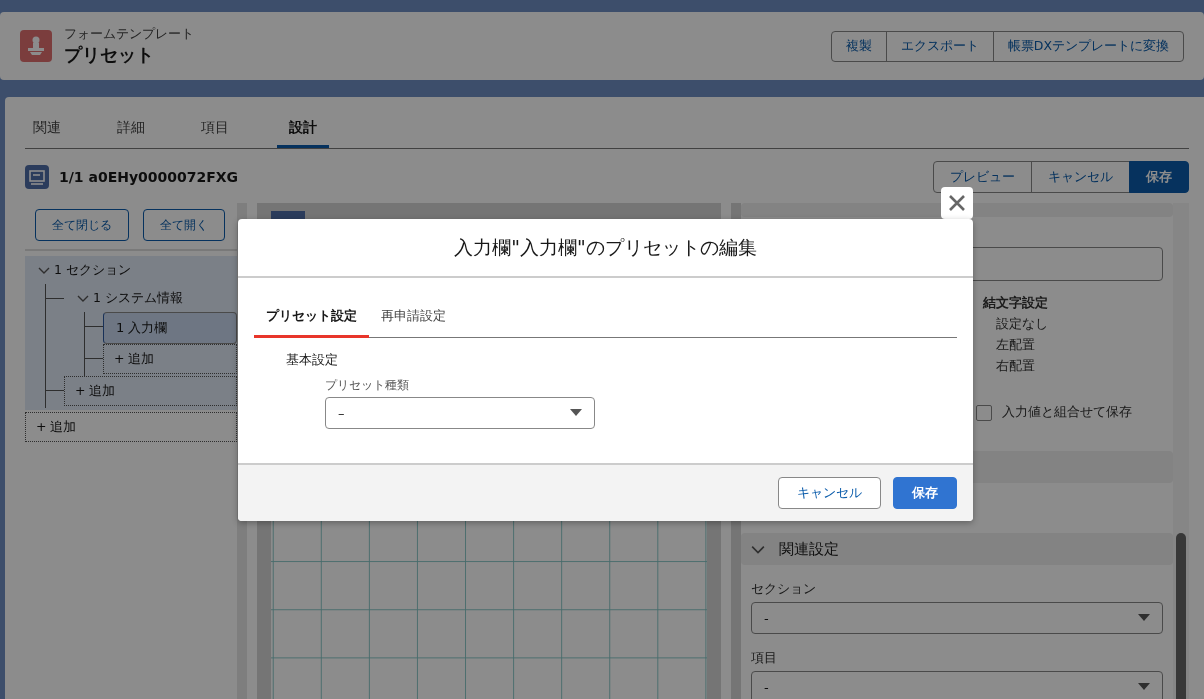 This screenshot has width=1204, height=699. What do you see at coordinates (1079, 324) in the screenshot?
I see `radio-option: 設定なし` at bounding box center [1079, 324].